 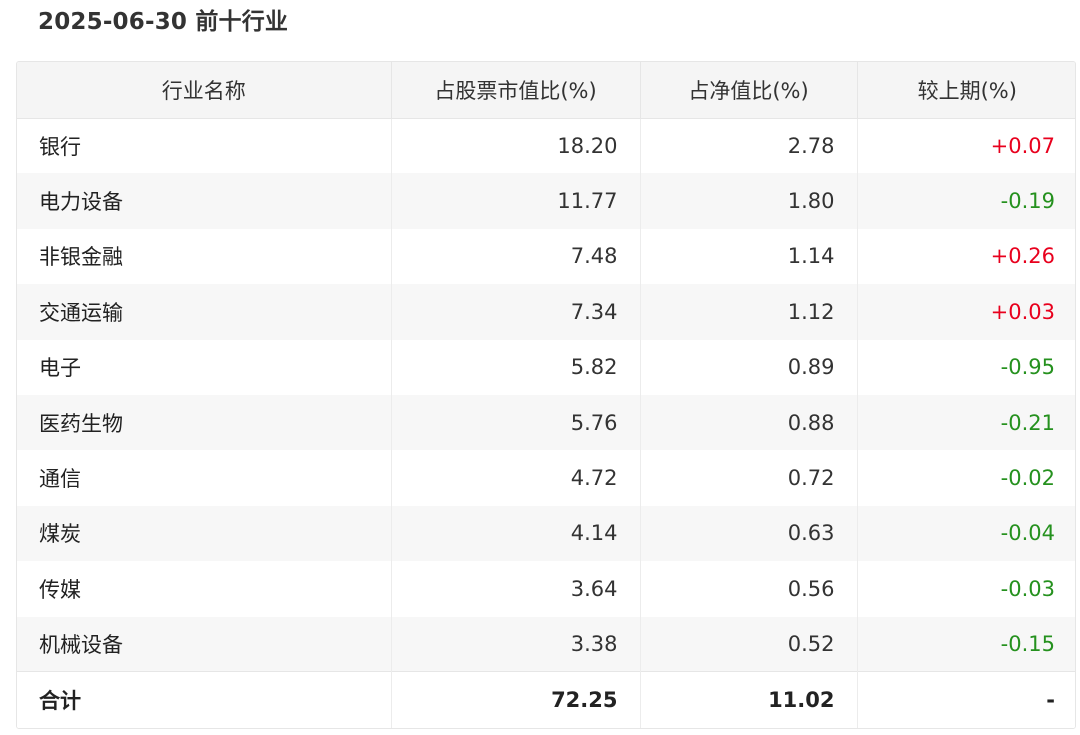 I want to click on industry-name: 医药生物, so click(x=204, y=422).